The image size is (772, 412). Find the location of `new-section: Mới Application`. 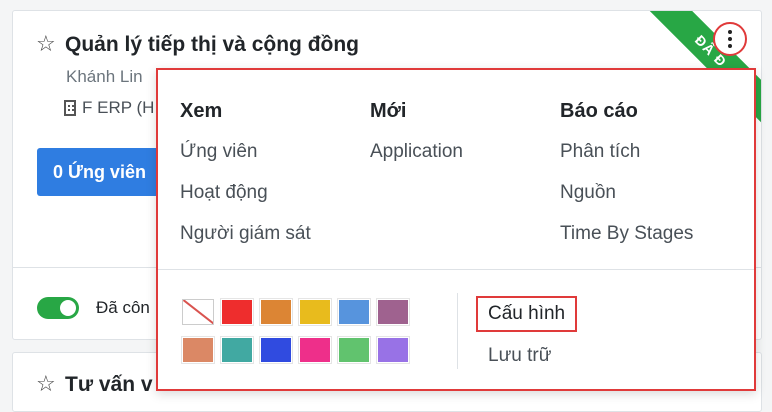

new-section: Mới Application is located at coordinates (416, 141).